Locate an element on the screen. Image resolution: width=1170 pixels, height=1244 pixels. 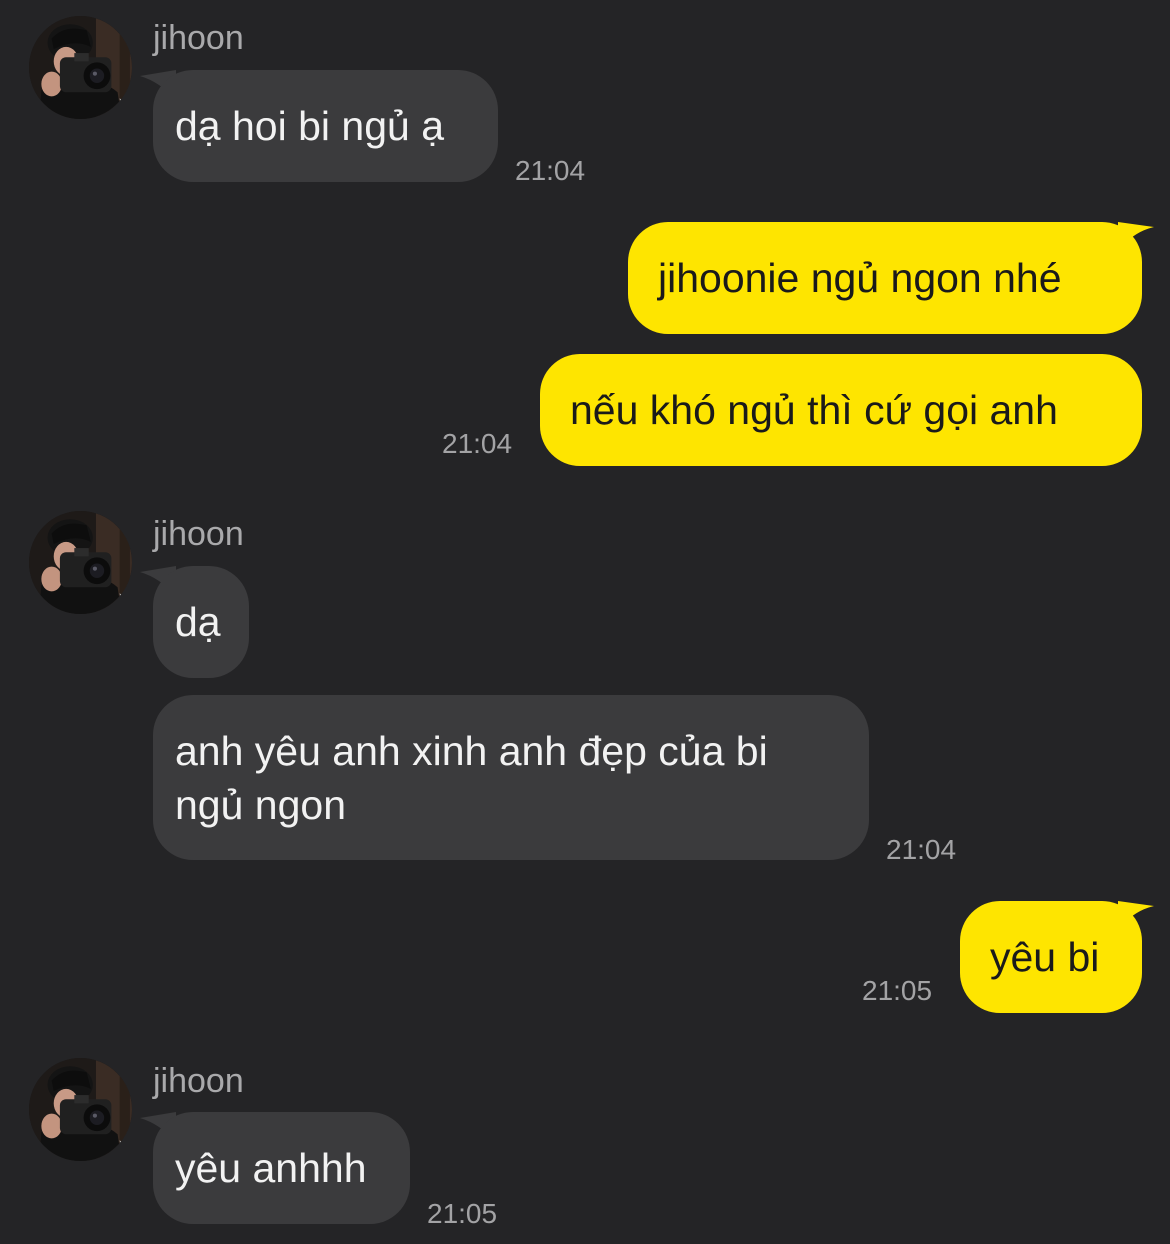
incoming-message: dạ hoi bi ngủ ạ is located at coordinates (325, 126).